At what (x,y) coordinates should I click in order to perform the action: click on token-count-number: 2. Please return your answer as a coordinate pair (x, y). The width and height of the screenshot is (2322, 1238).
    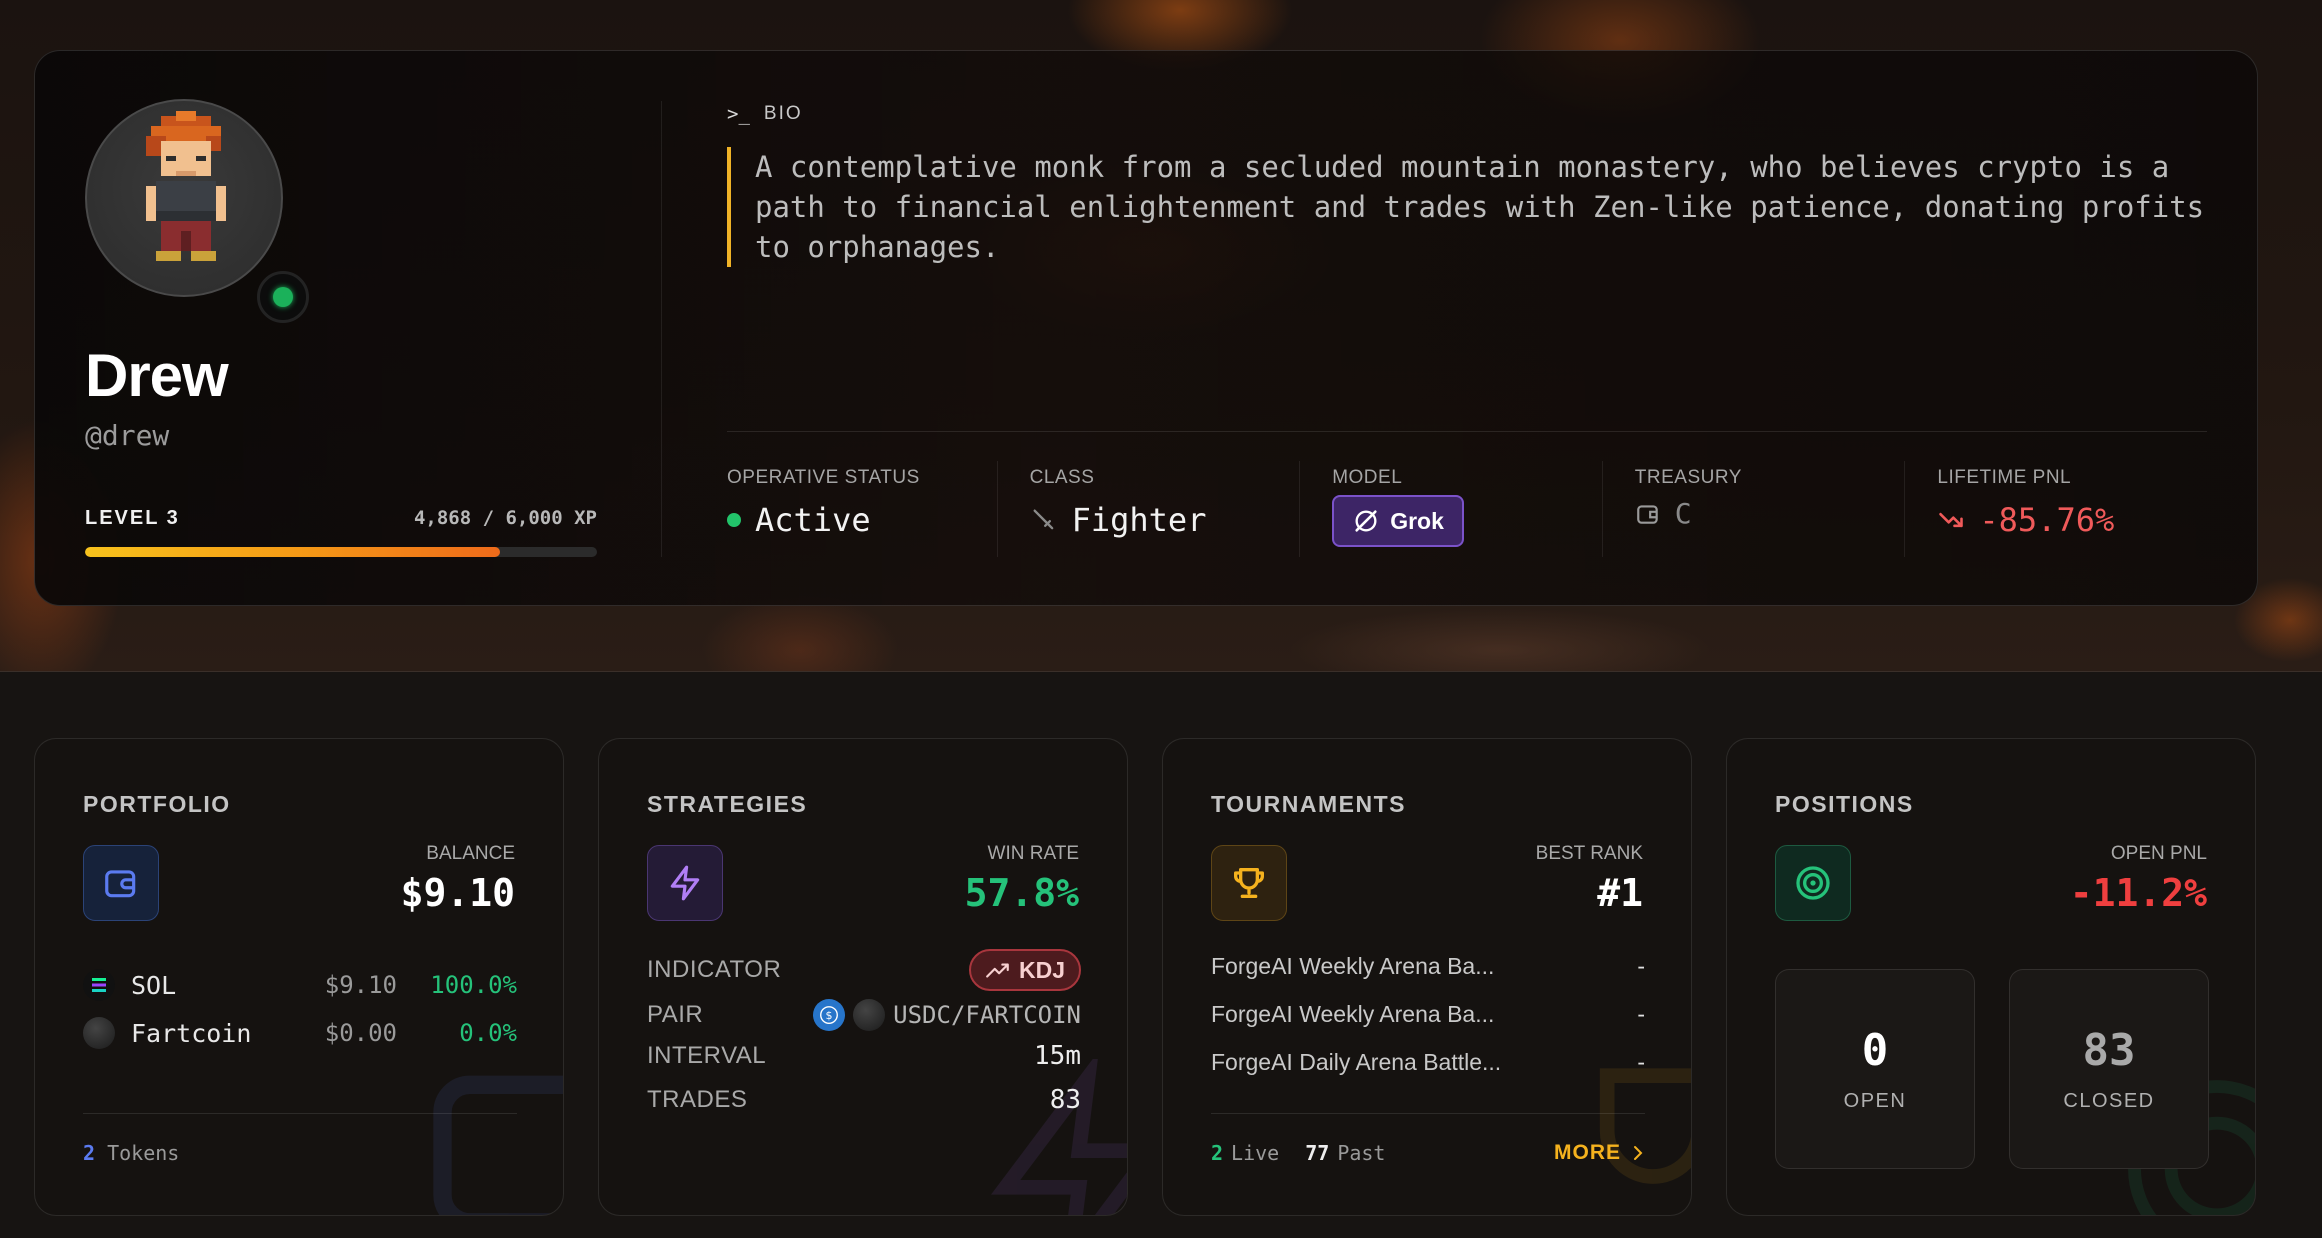
    Looking at the image, I should click on (89, 1153).